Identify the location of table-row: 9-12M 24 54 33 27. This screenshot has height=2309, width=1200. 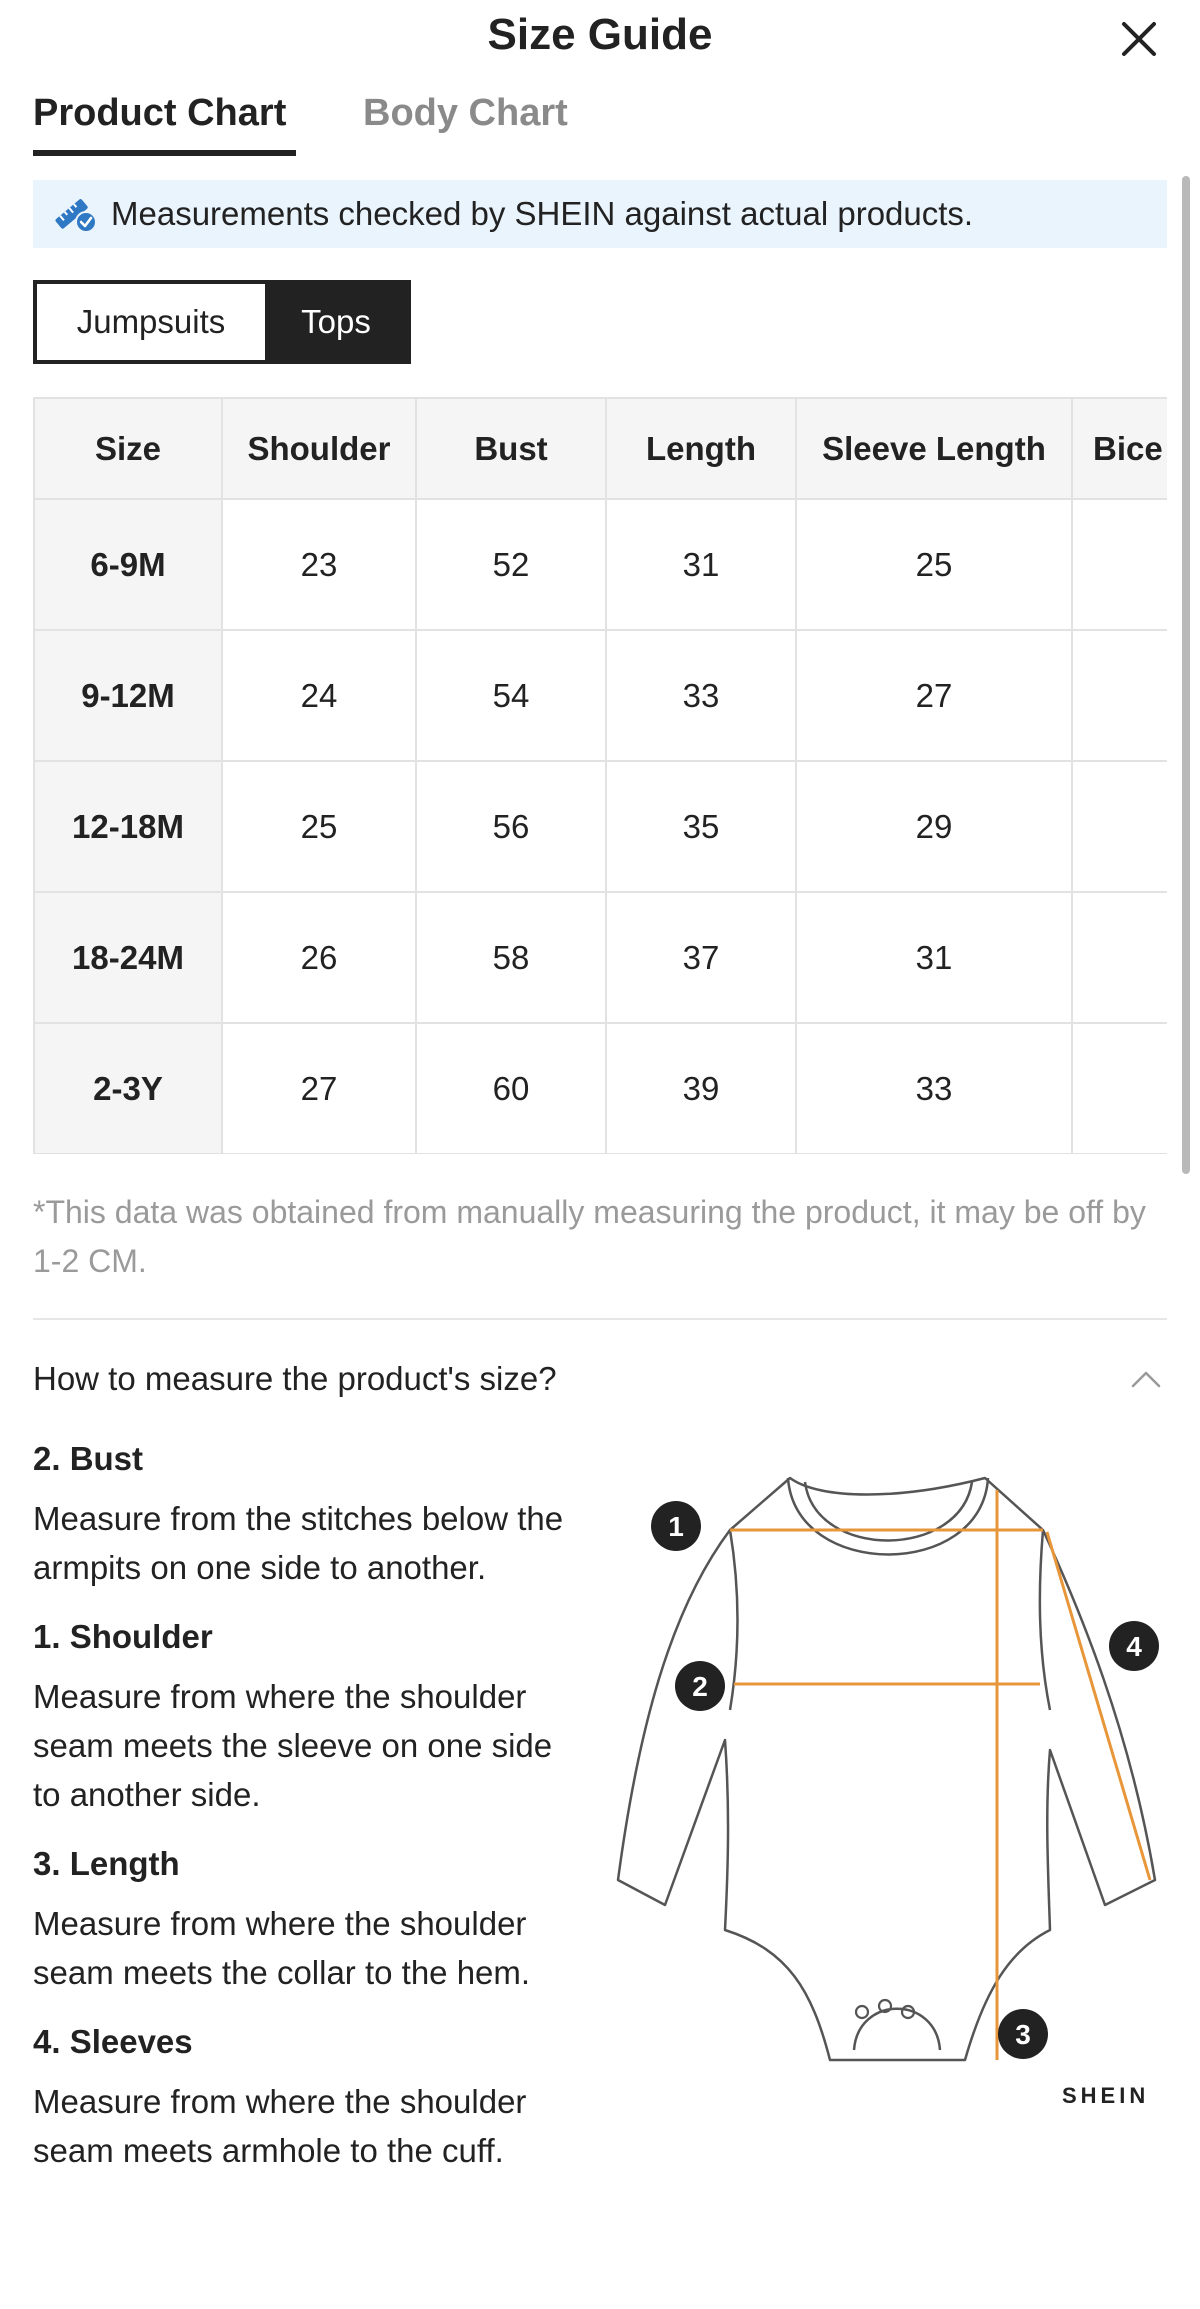
(600, 695).